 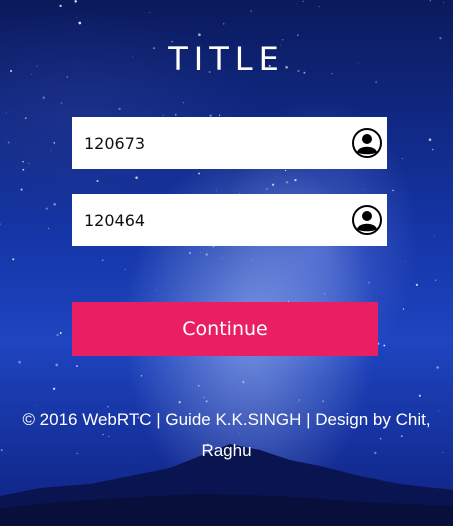 I want to click on page-title: TITLE, so click(x=226, y=59).